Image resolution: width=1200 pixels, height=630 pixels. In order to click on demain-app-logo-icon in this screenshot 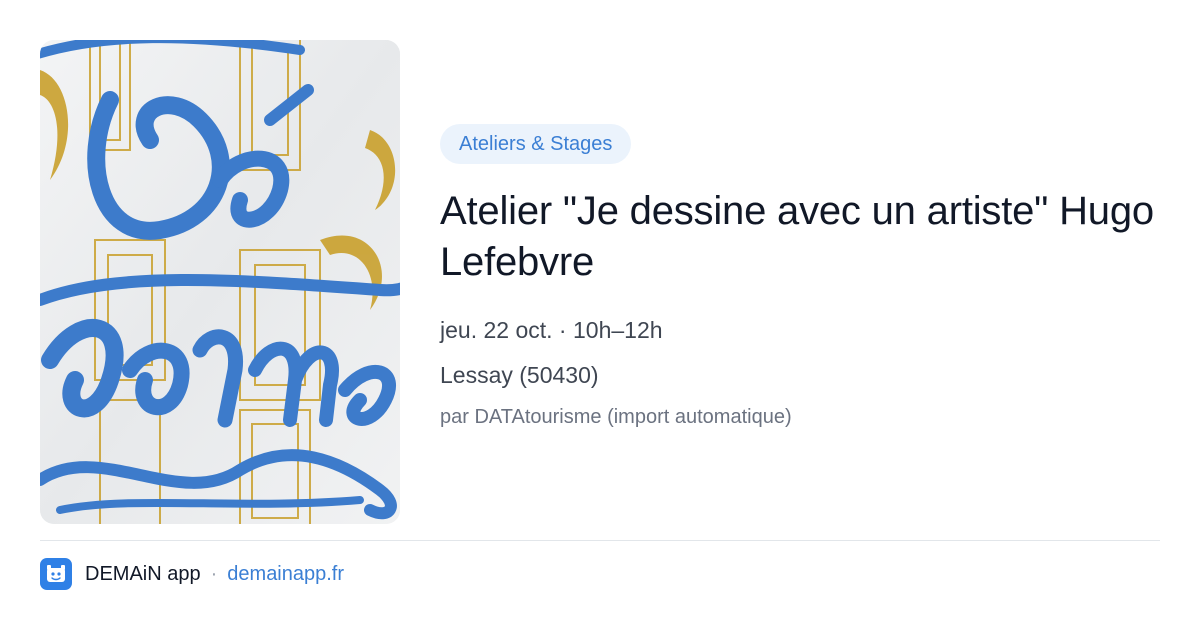, I will do `click(56, 574)`.